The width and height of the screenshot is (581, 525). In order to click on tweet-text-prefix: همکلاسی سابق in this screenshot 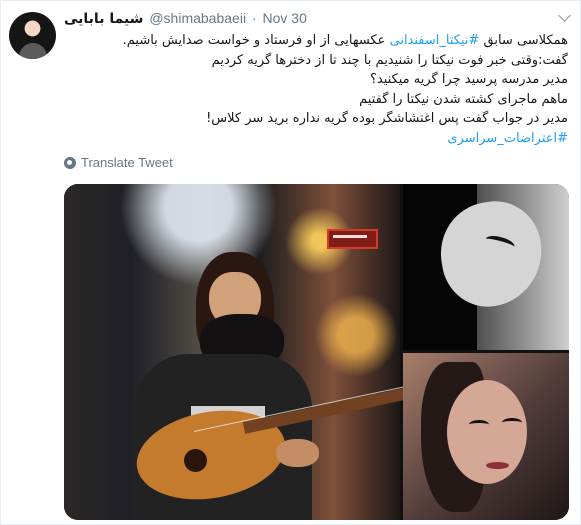, I will do `click(524, 40)`.